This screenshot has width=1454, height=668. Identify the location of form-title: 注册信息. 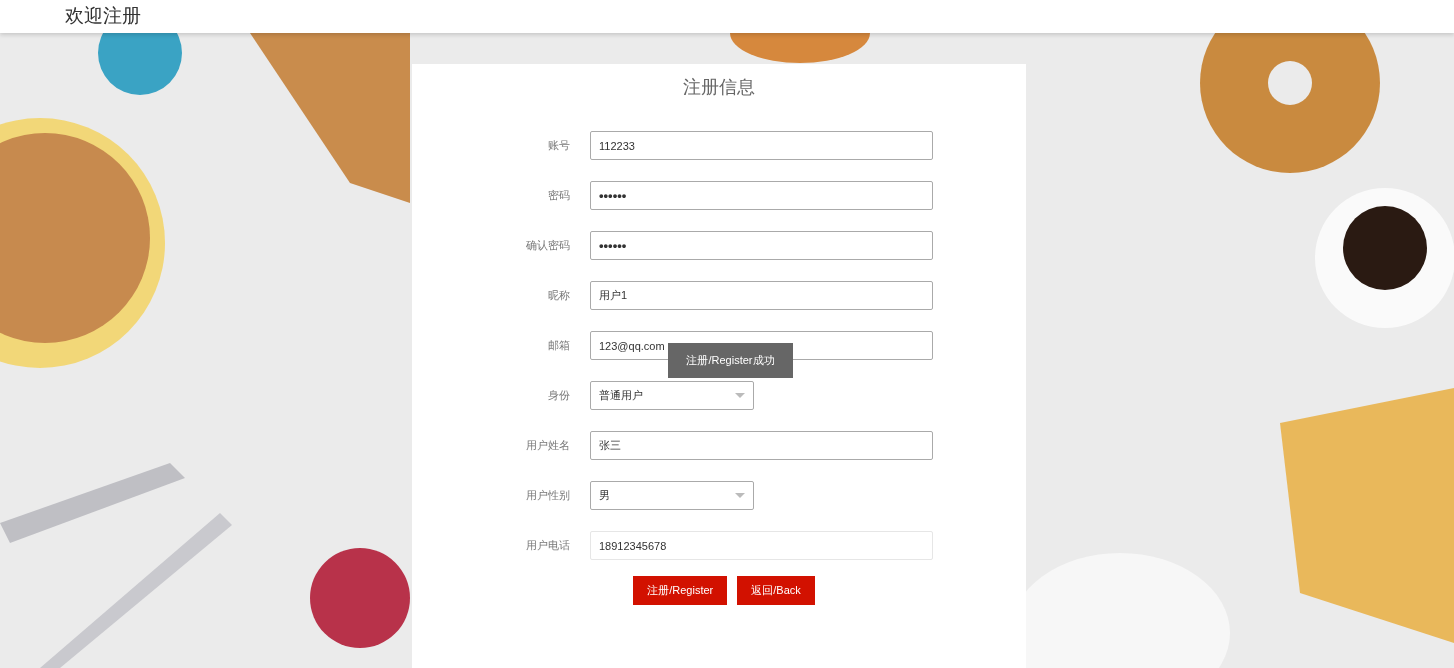
(719, 87).